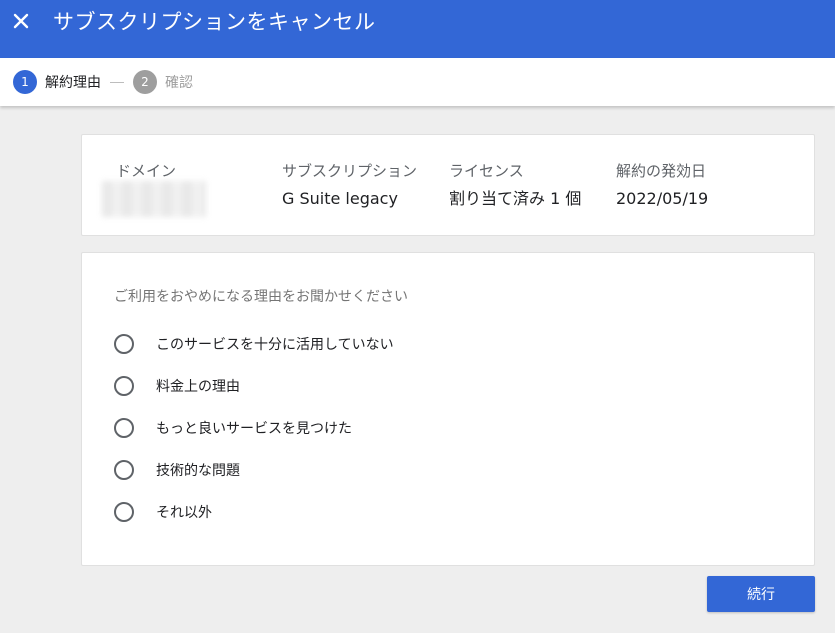 The image size is (835, 633). What do you see at coordinates (350, 171) in the screenshot?
I see `subscription-label: サブスクリプション` at bounding box center [350, 171].